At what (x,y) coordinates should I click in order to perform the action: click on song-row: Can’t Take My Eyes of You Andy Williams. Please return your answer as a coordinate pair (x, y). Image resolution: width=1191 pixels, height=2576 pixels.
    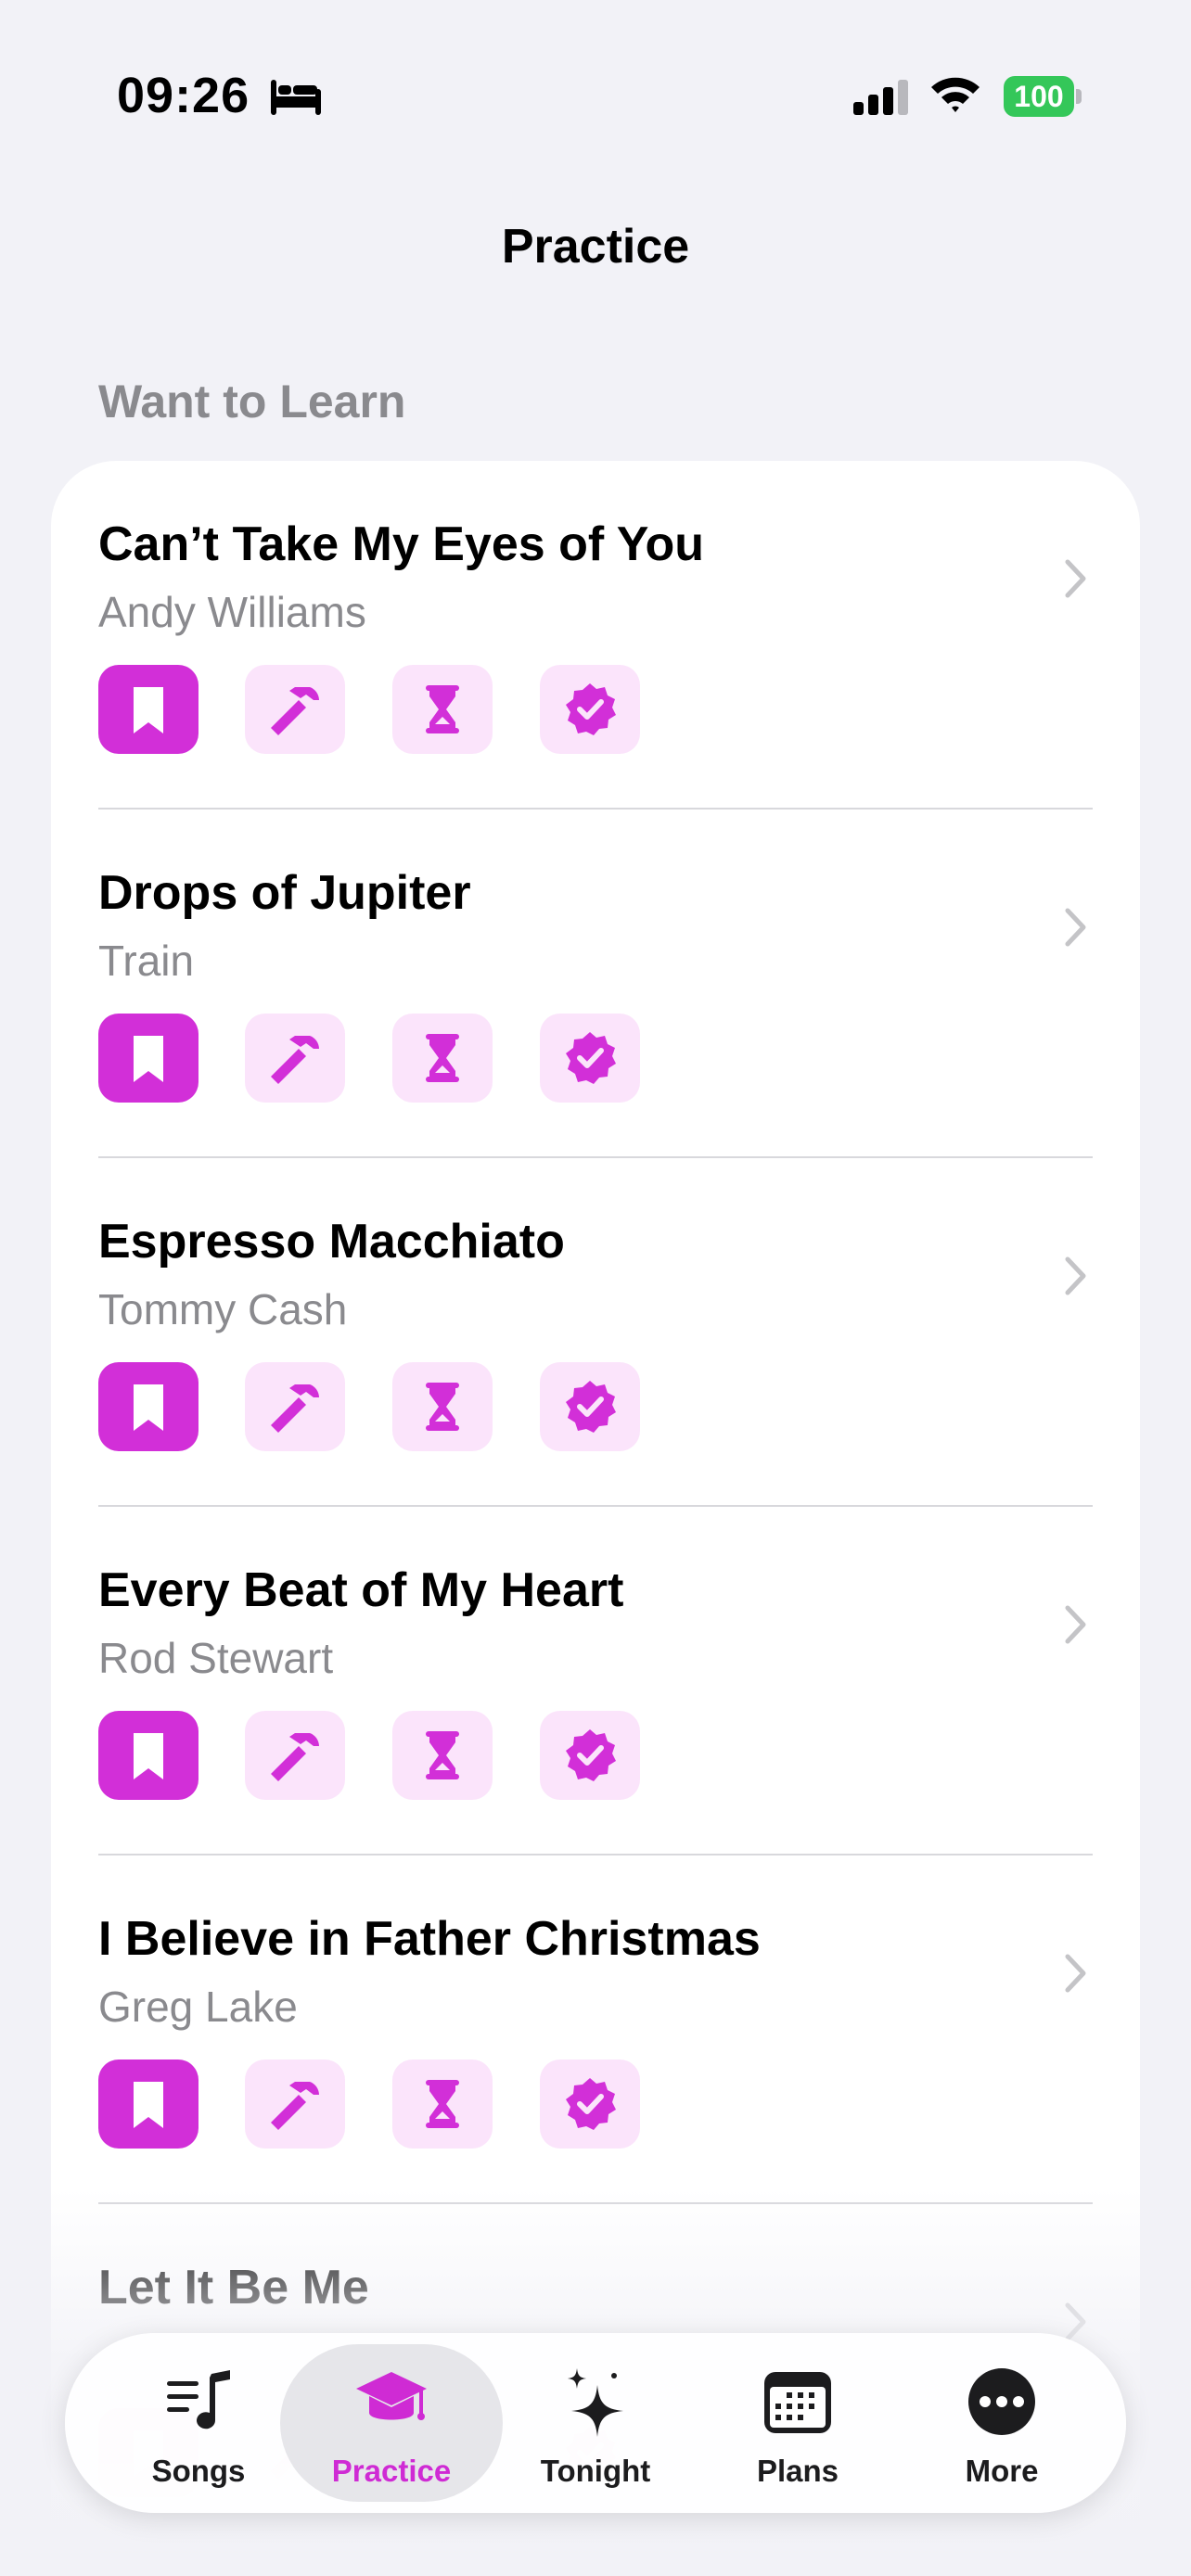
    Looking at the image, I should click on (595, 635).